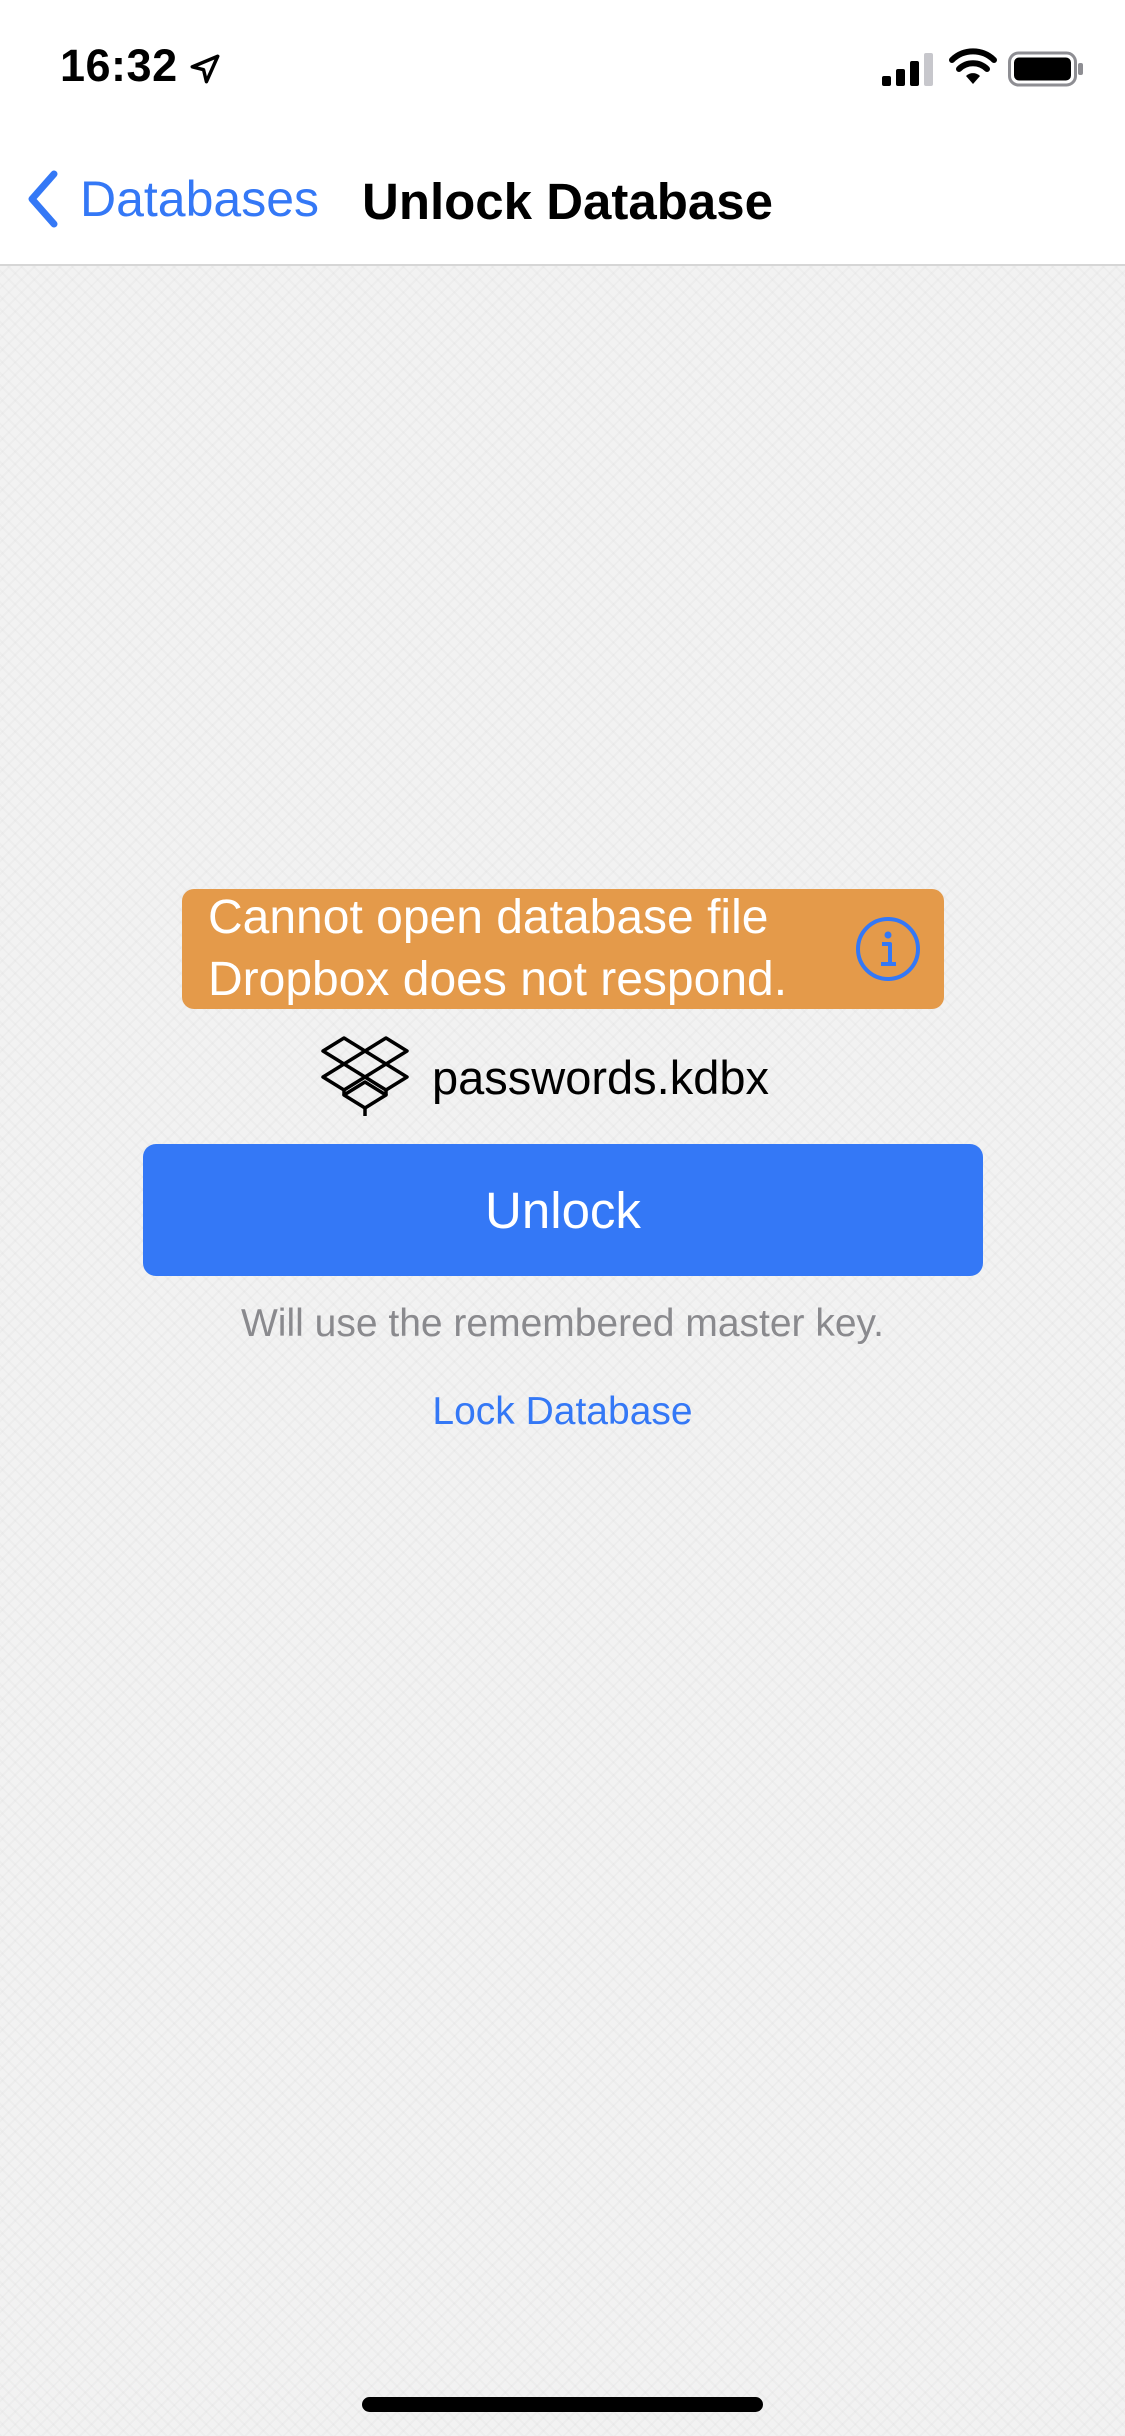 Image resolution: width=1125 pixels, height=2436 pixels. I want to click on navigation-bar: Databases Unlock Database, so click(562, 199).